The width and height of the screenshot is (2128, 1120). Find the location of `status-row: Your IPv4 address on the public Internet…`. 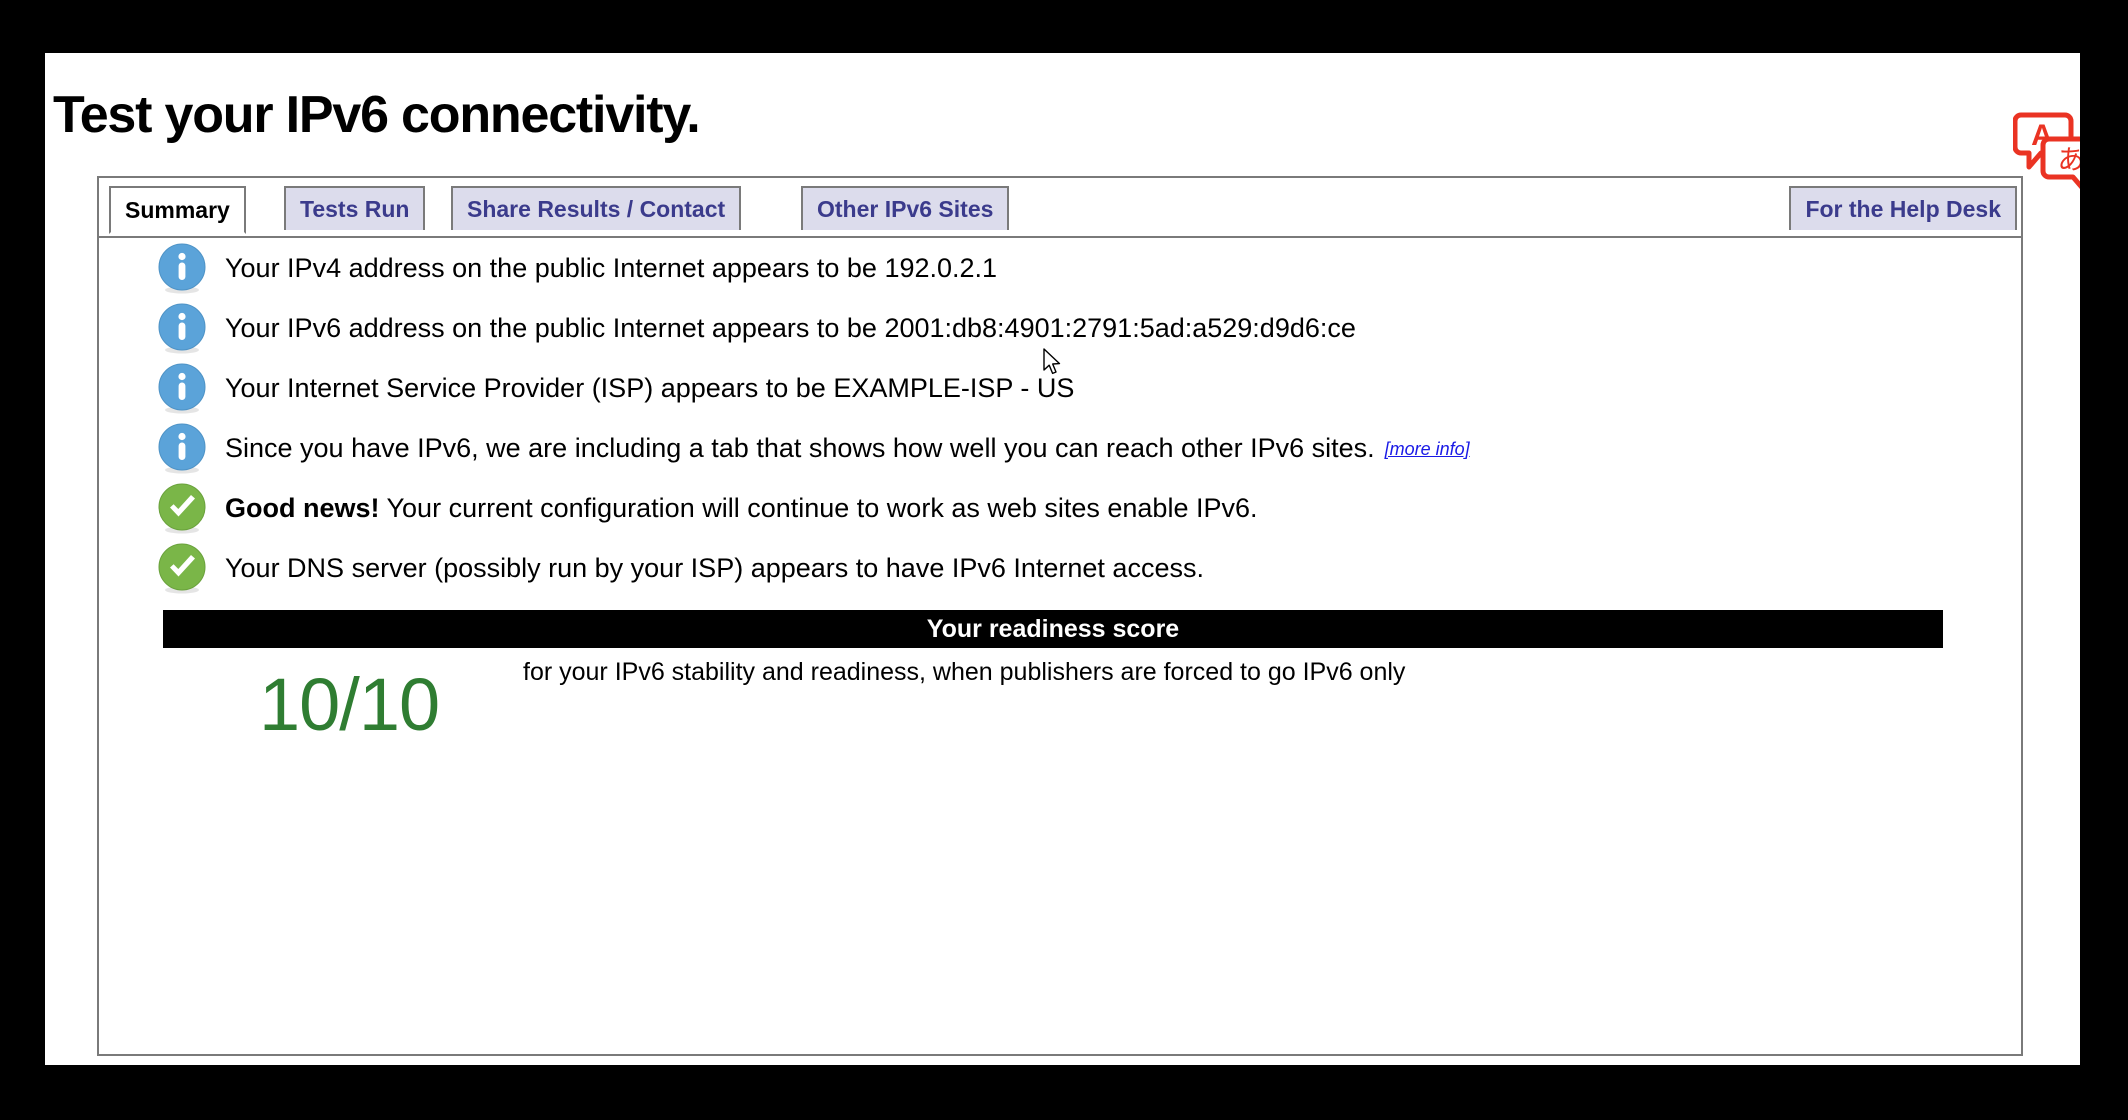

status-row: Your IPv4 address on the public Internet… is located at coordinates (1060, 268).